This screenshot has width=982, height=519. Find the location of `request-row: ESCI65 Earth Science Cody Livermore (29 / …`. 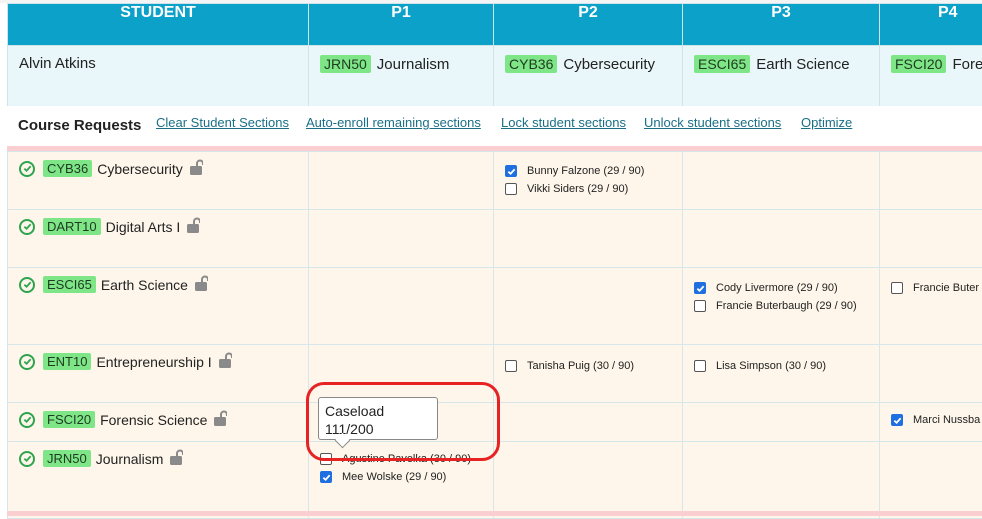

request-row: ESCI65 Earth Science Cody Livermore (29 / … is located at coordinates (494, 306).